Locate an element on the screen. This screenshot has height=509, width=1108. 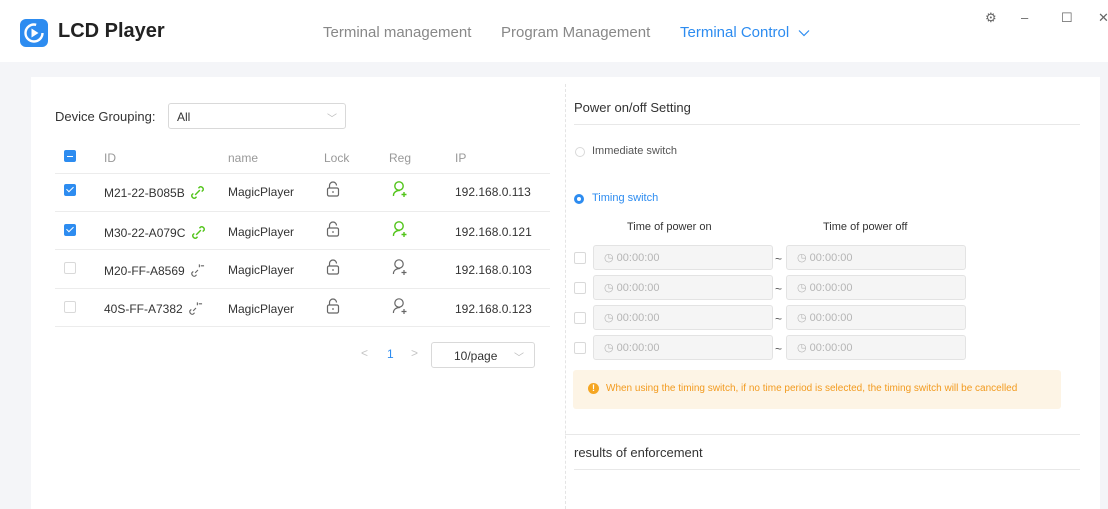
prev-page-button: < is located at coordinates (364, 353).